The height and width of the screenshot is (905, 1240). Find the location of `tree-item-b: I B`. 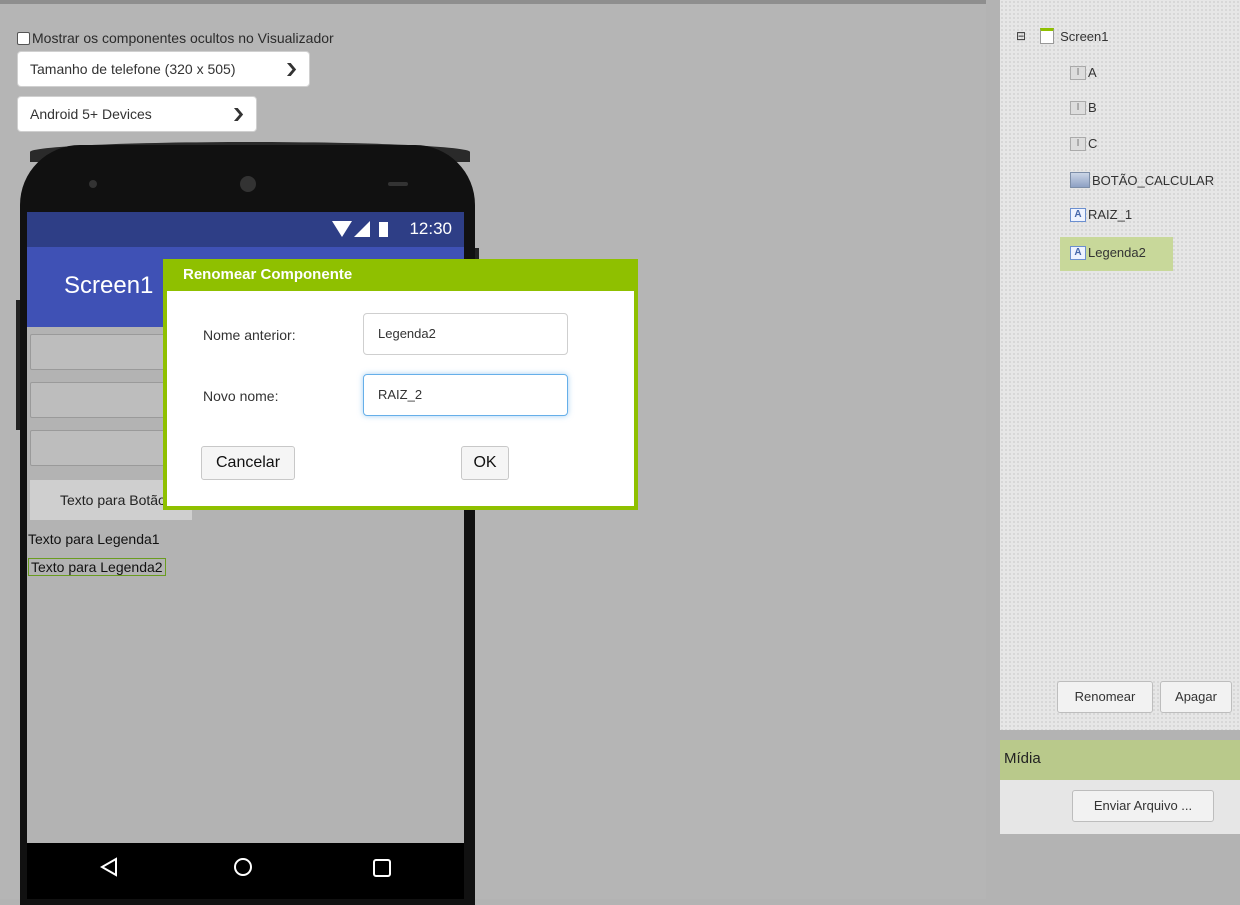

tree-item-b: I B is located at coordinates (1083, 107).